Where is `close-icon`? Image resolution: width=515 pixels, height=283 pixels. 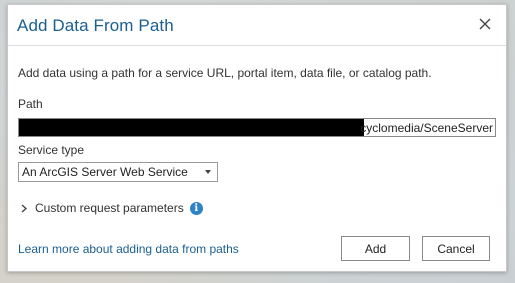
close-icon is located at coordinates (485, 24).